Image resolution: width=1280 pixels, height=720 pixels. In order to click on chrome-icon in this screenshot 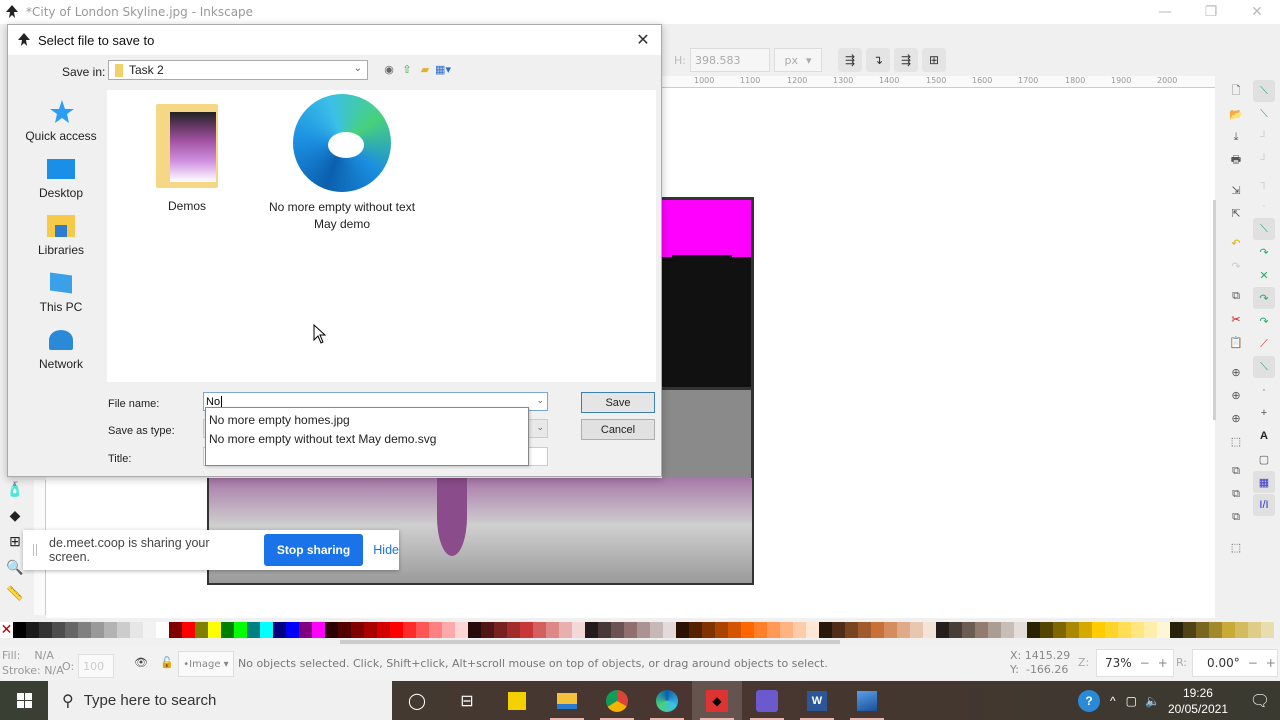, I will do `click(617, 700)`.